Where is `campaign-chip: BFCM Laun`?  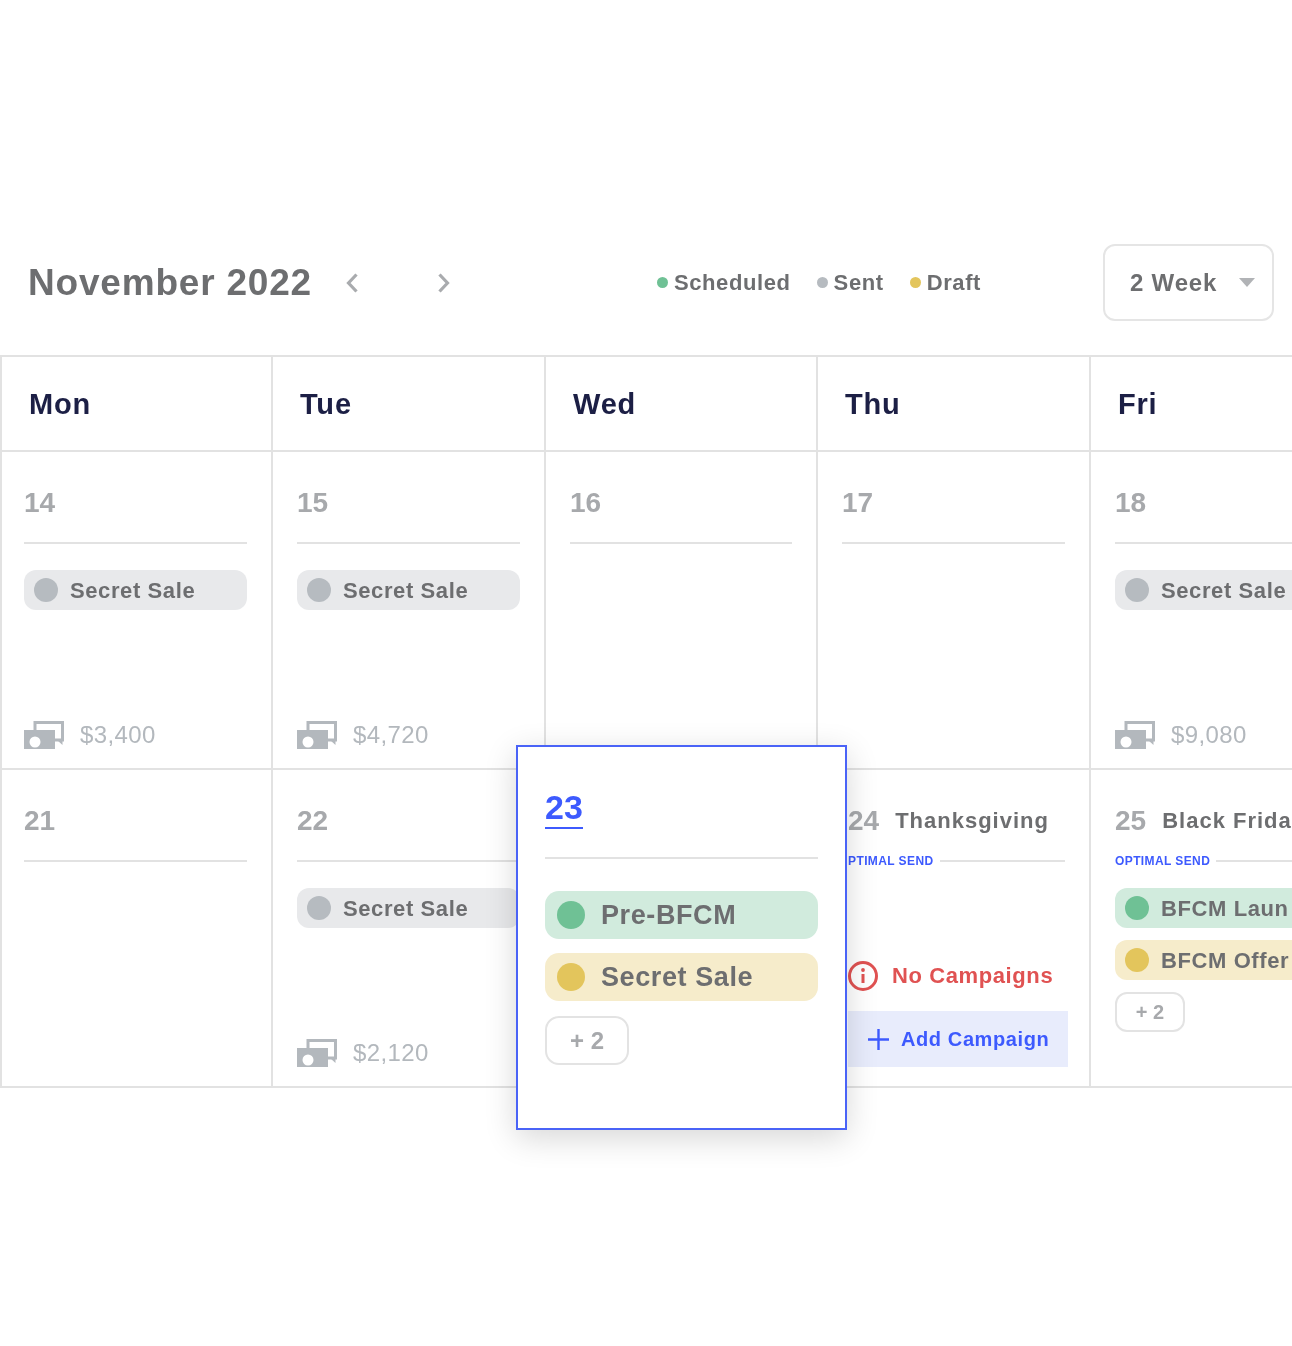
campaign-chip: BFCM Laun is located at coordinates (1203, 908).